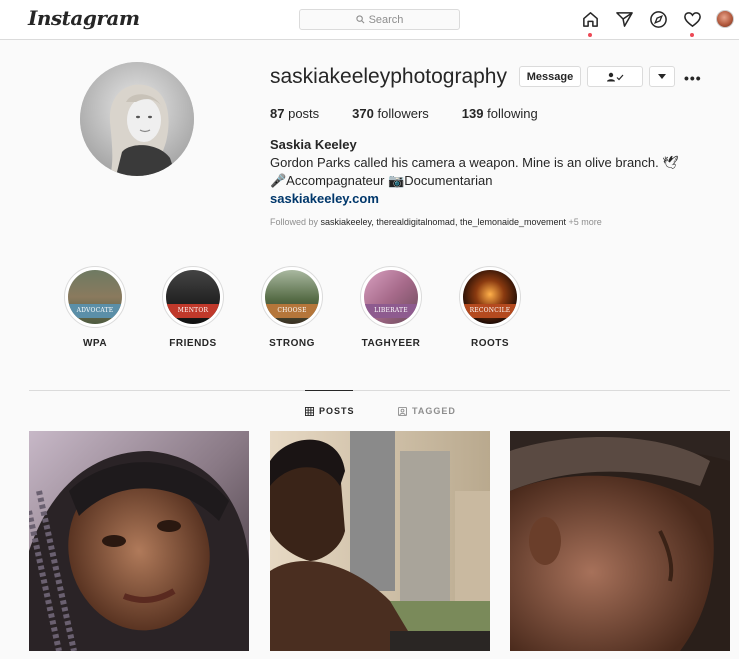 The width and height of the screenshot is (739, 659). Describe the element at coordinates (388, 76) in the screenshot. I see `profile-username: saskiakeeleyphotography` at that location.